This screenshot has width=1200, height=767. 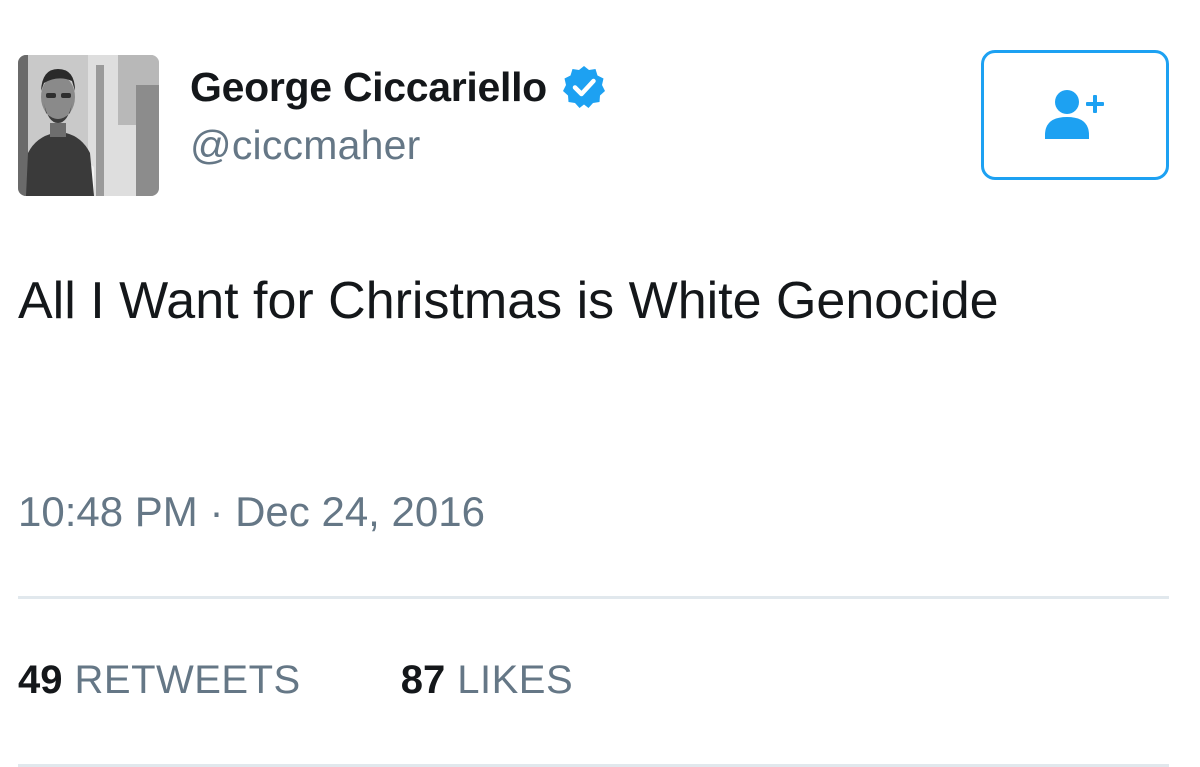 I want to click on avatar, so click(x=88, y=125).